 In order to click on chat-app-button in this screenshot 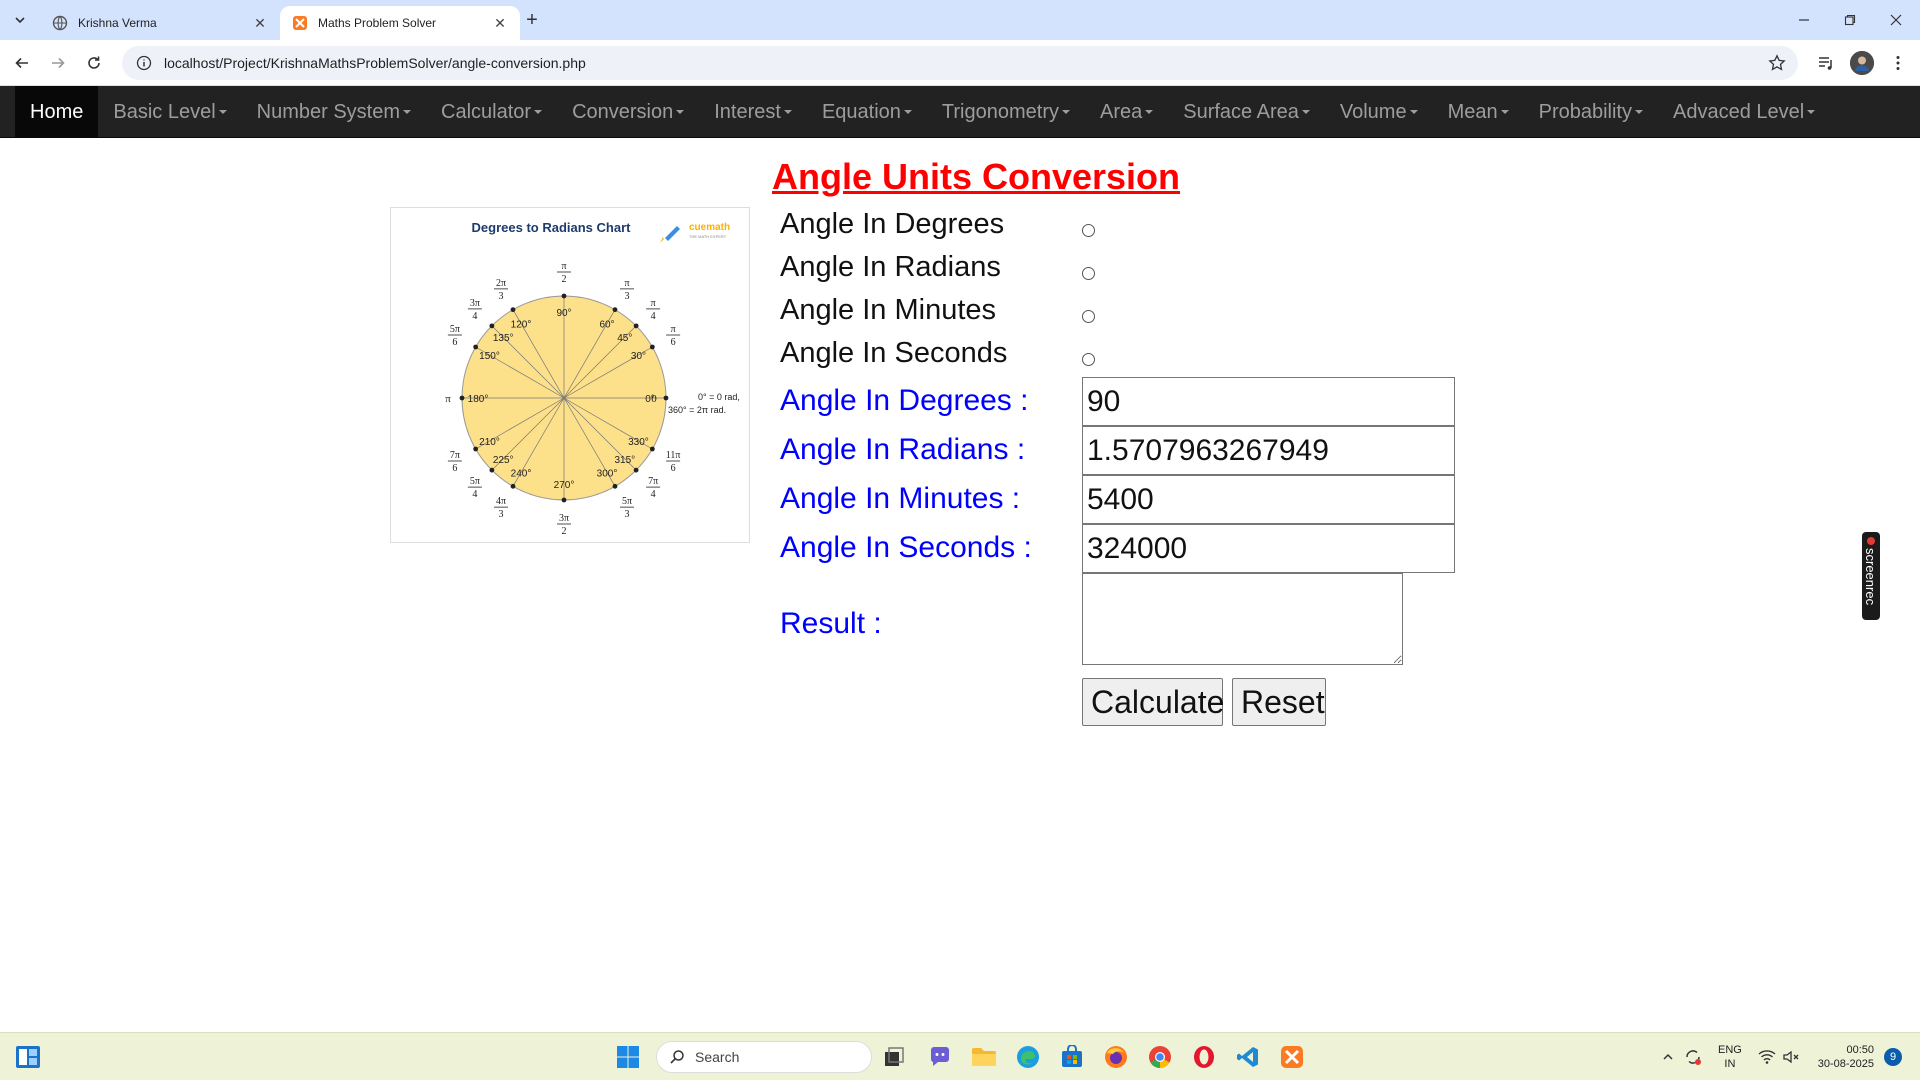, I will do `click(940, 1057)`.